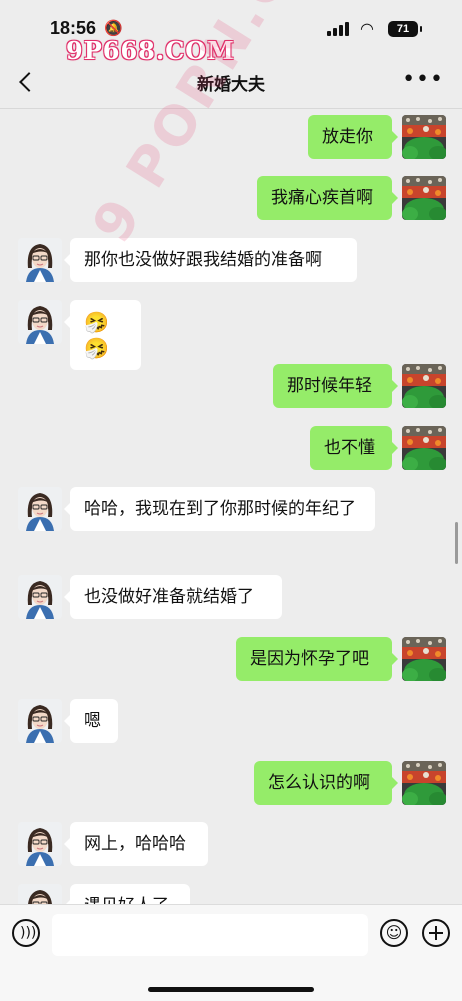 This screenshot has height=1001, width=462. What do you see at coordinates (335, 386) in the screenshot?
I see `message-bubble: 那时候年轻` at bounding box center [335, 386].